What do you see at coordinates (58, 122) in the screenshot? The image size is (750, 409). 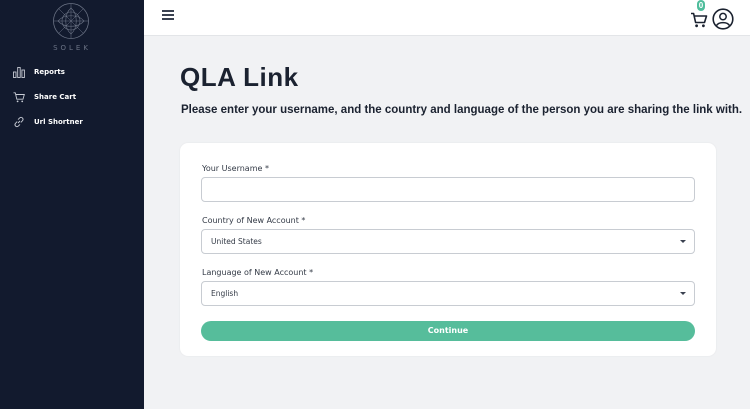 I see `sidebar-item-label: Url Shortner` at bounding box center [58, 122].